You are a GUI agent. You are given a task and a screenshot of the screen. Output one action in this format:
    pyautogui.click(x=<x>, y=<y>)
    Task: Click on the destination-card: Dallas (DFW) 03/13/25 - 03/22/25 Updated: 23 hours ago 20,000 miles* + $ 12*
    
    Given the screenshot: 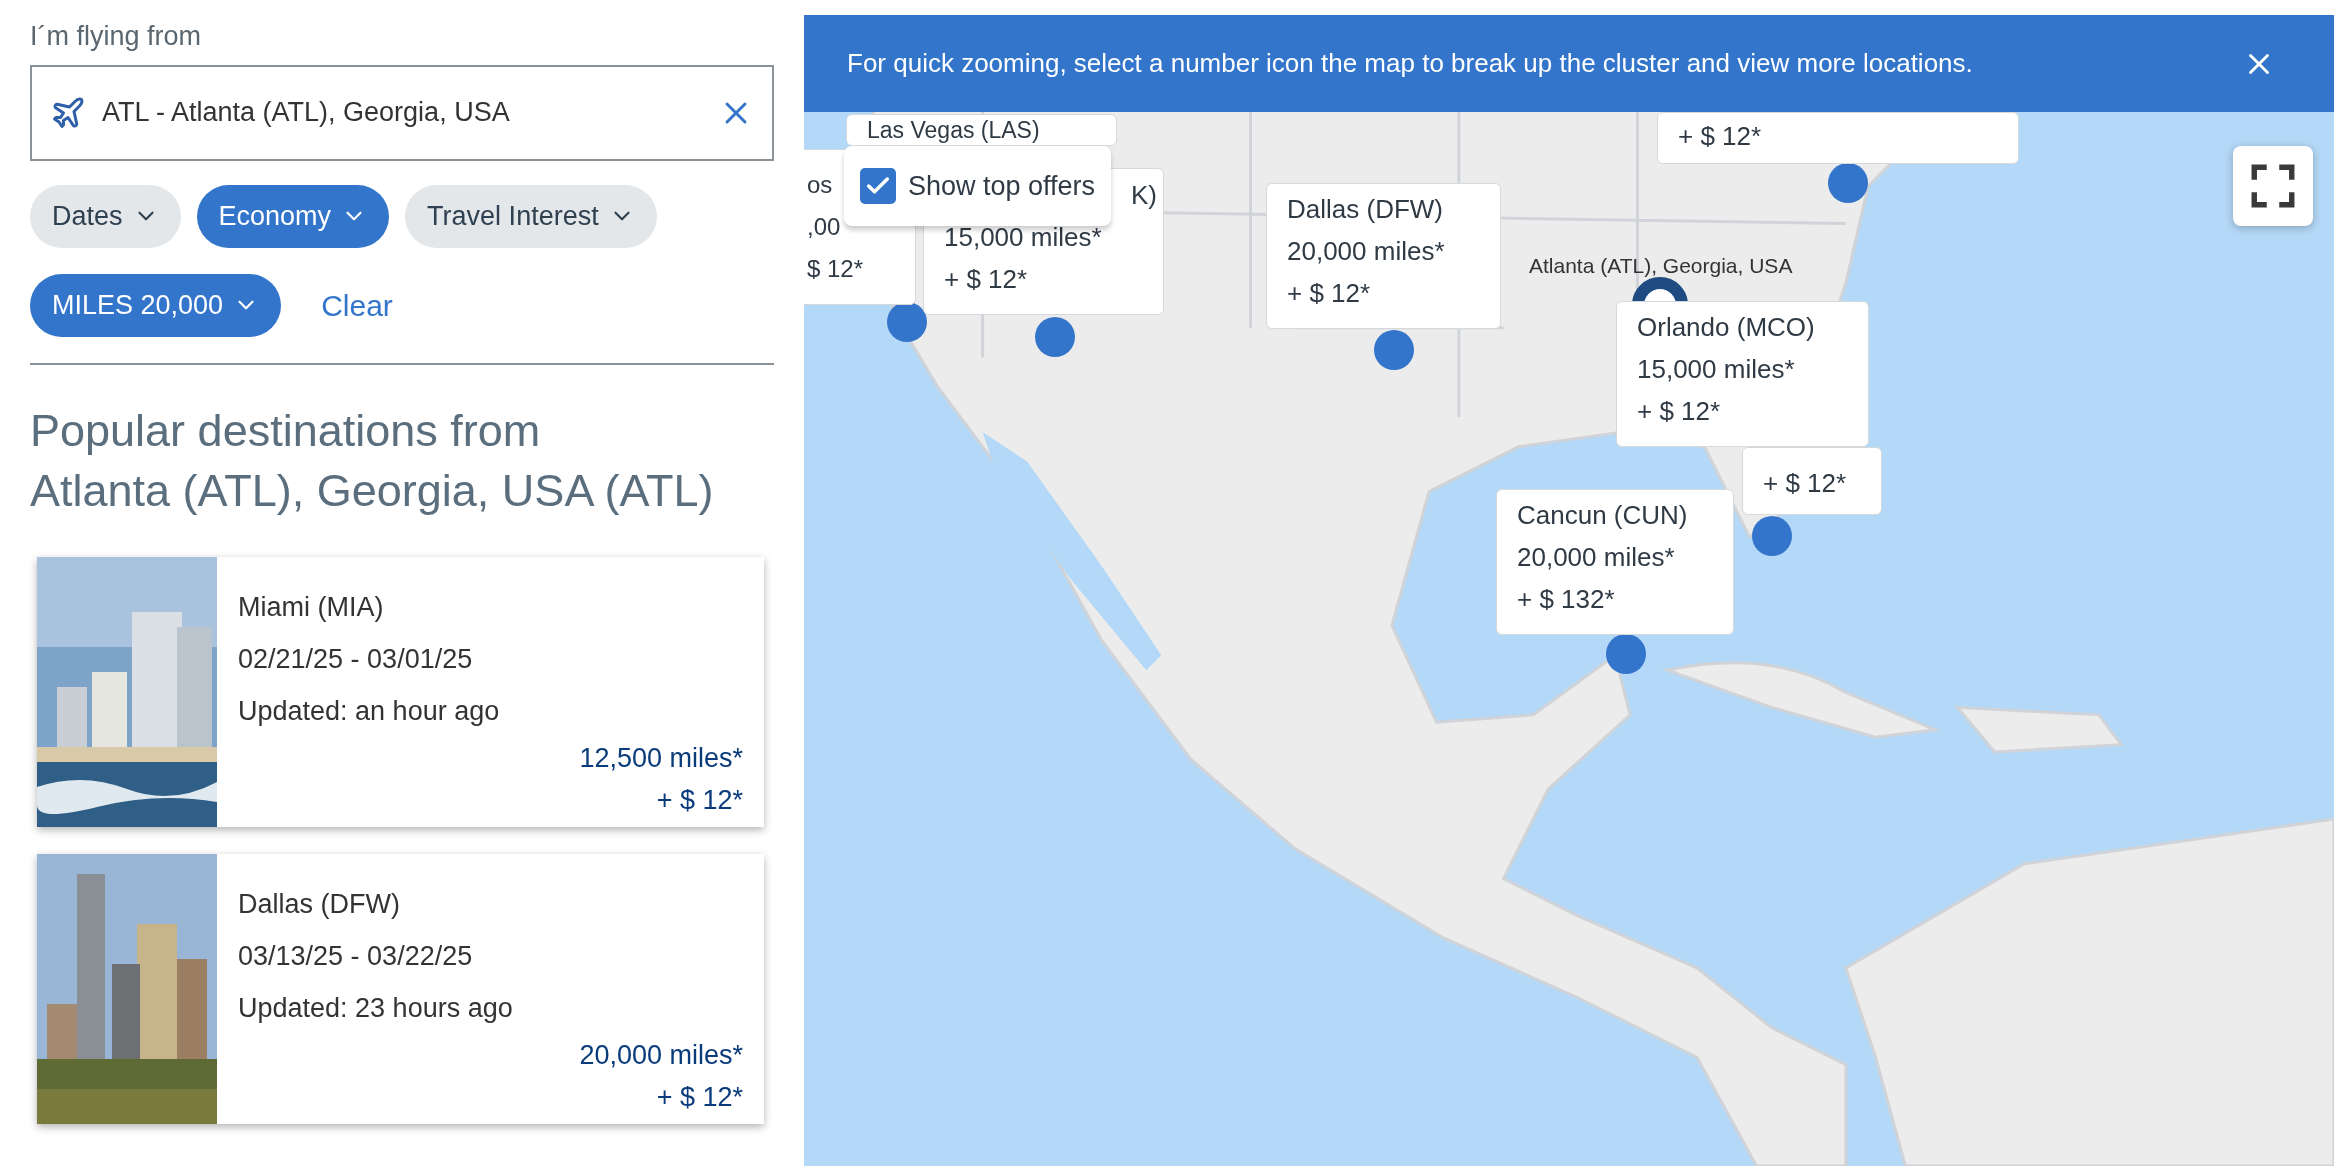 What is the action you would take?
    pyautogui.click(x=400, y=988)
    